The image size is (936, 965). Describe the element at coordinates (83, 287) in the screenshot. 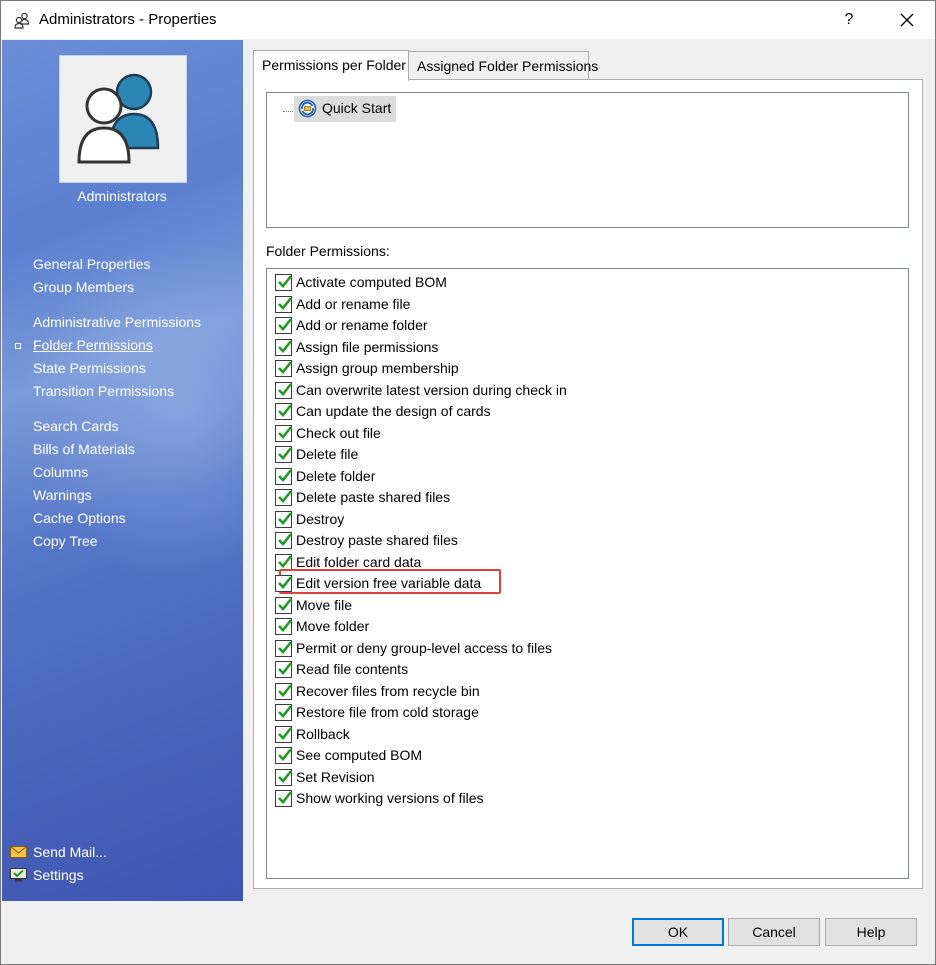

I see `nav-group-members: Group Members` at that location.